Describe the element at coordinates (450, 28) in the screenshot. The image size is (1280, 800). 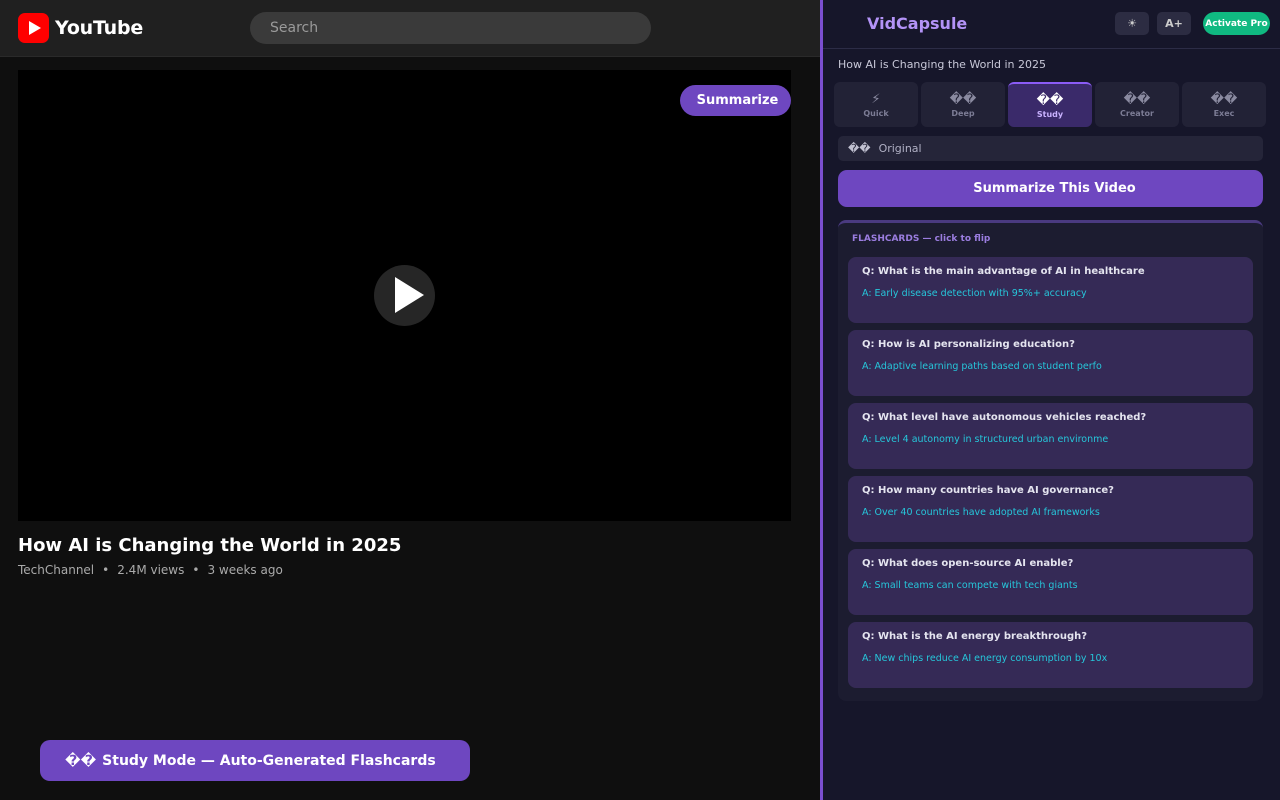
I see `search-input` at that location.